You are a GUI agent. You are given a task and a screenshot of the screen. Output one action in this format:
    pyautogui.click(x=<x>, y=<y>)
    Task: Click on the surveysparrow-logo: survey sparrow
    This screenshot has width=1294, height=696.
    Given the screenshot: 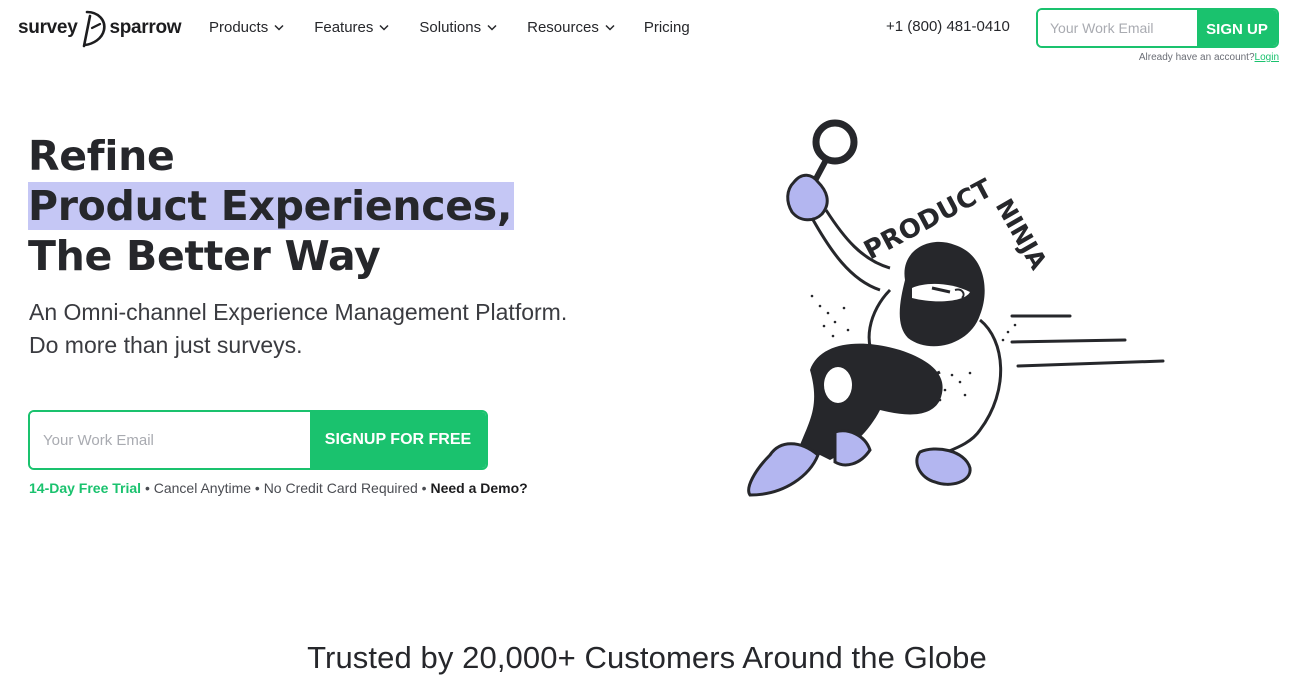 What is the action you would take?
    pyautogui.click(x=100, y=28)
    